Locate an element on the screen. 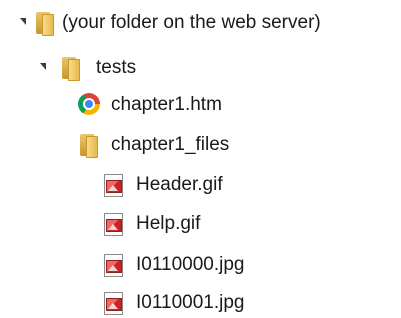 This screenshot has width=401, height=318. tree-item-i0110001-jpg: I0110001.jpg is located at coordinates (200, 303).